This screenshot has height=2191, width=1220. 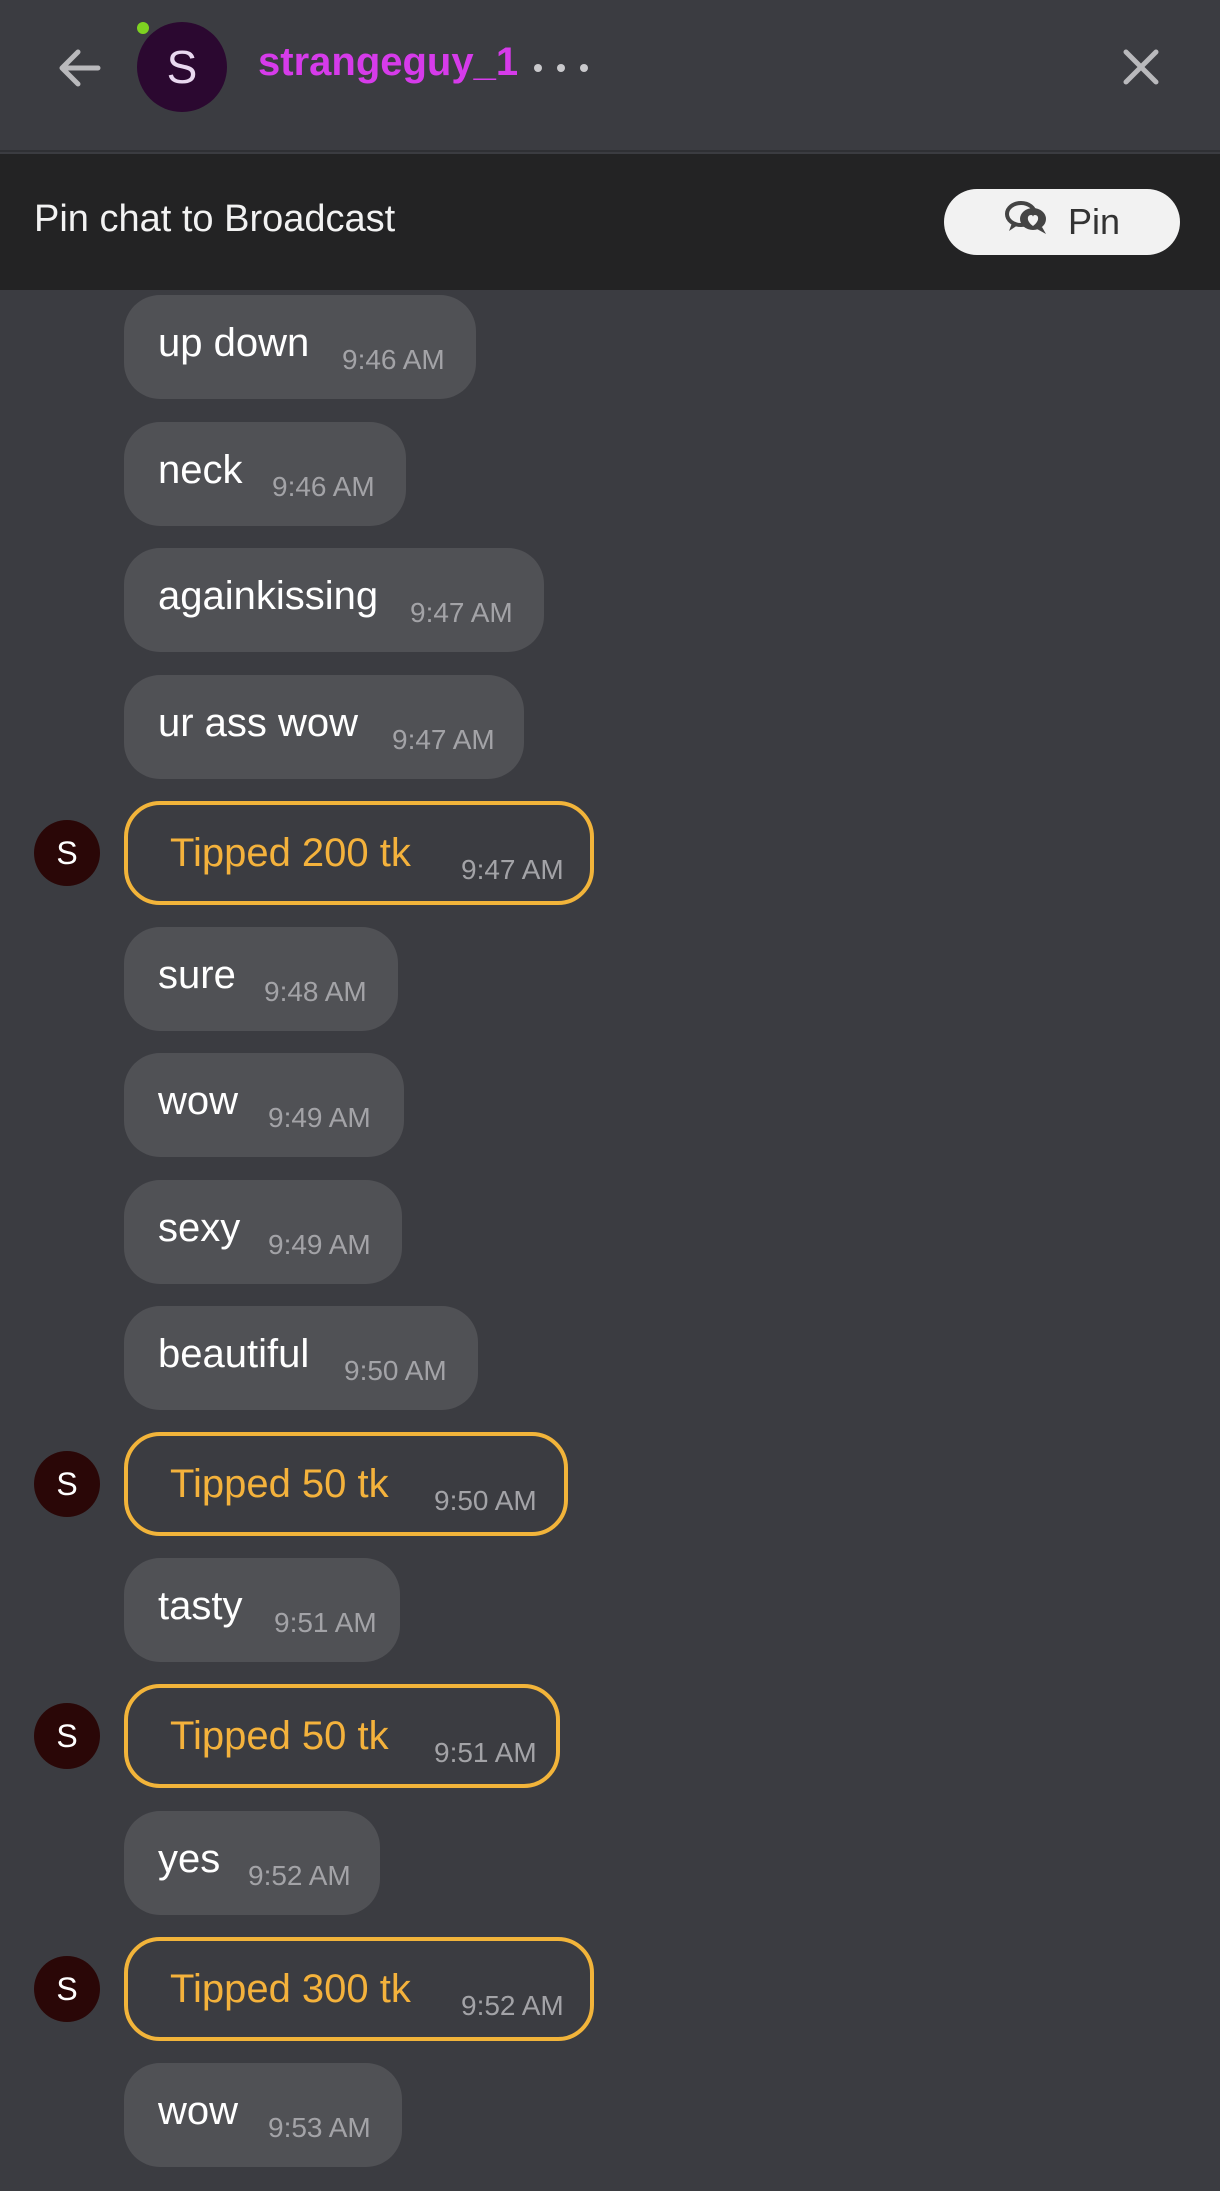 What do you see at coordinates (258, 723) in the screenshot?
I see `message-text: ur ass wow` at bounding box center [258, 723].